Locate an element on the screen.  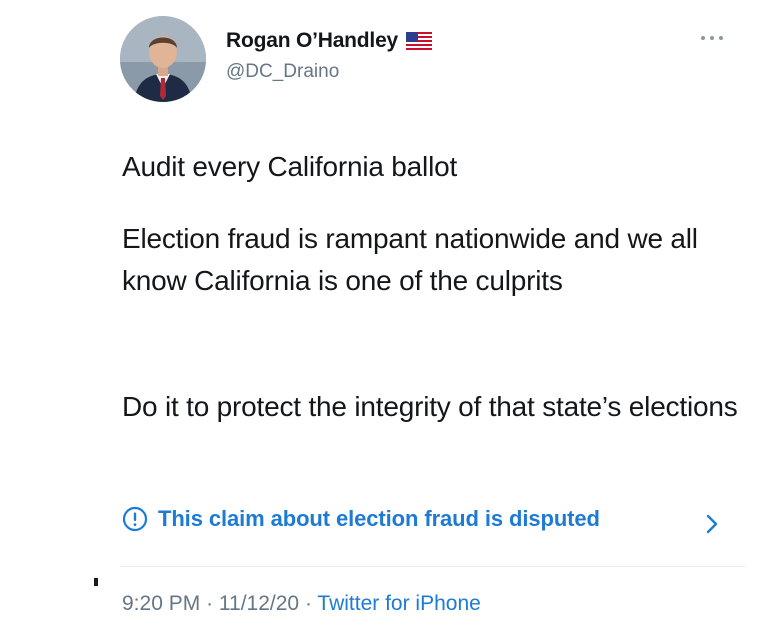
tweet-source: Twitter for iPhone is located at coordinates (398, 603).